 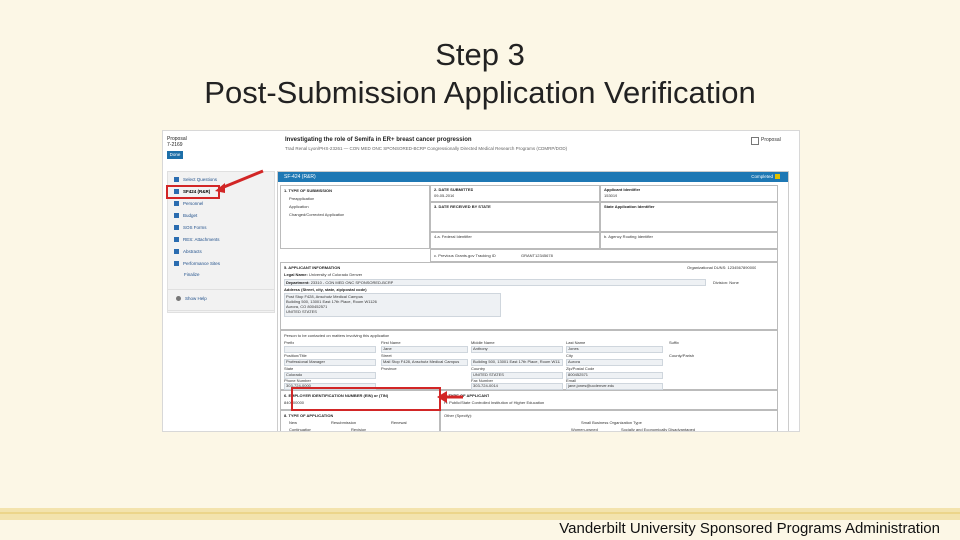 What do you see at coordinates (480, 92) in the screenshot?
I see `slide-title-line2: Post-Submission Application Verification` at bounding box center [480, 92].